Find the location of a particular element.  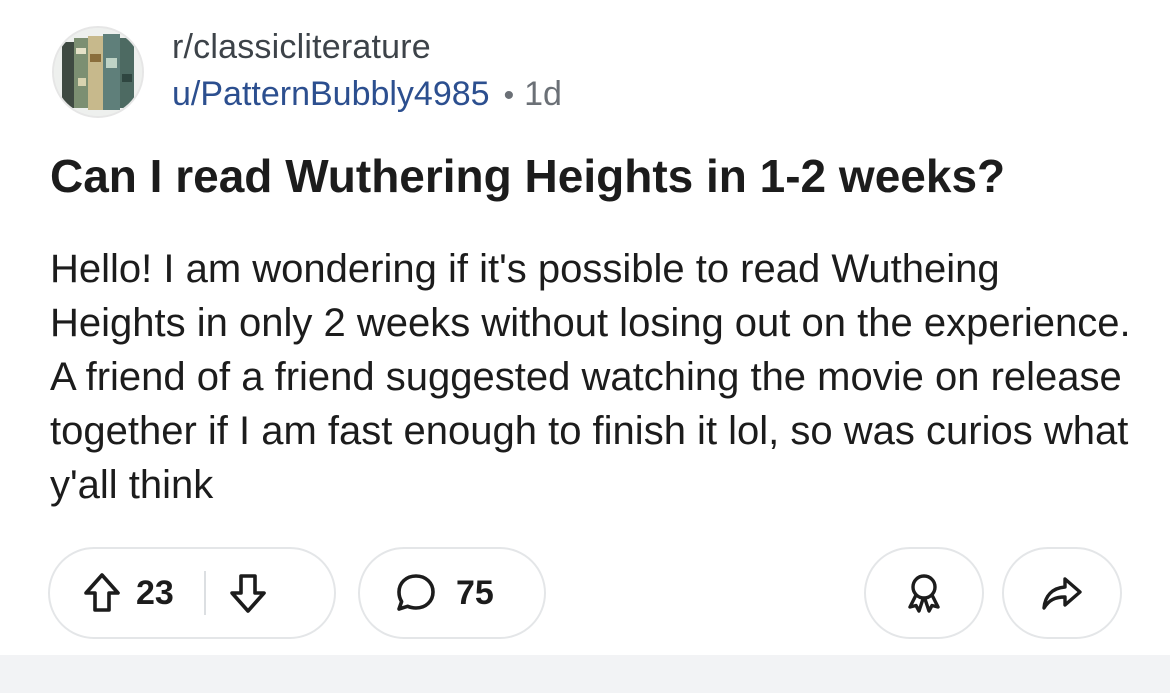

share-button is located at coordinates (1062, 593).